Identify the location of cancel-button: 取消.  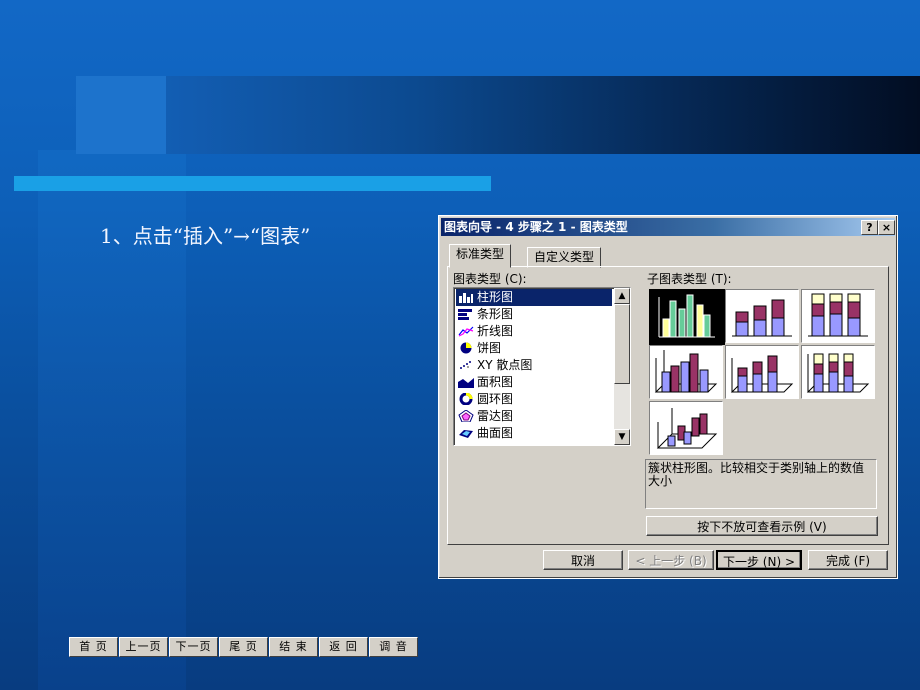
(583, 560).